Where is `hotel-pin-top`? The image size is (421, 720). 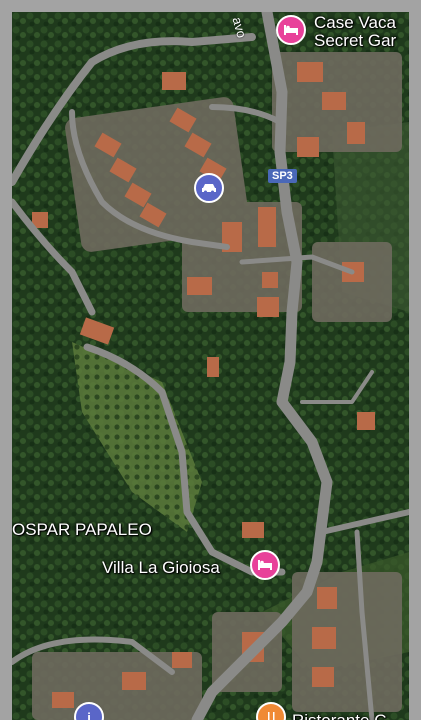
hotel-pin-top is located at coordinates (291, 30).